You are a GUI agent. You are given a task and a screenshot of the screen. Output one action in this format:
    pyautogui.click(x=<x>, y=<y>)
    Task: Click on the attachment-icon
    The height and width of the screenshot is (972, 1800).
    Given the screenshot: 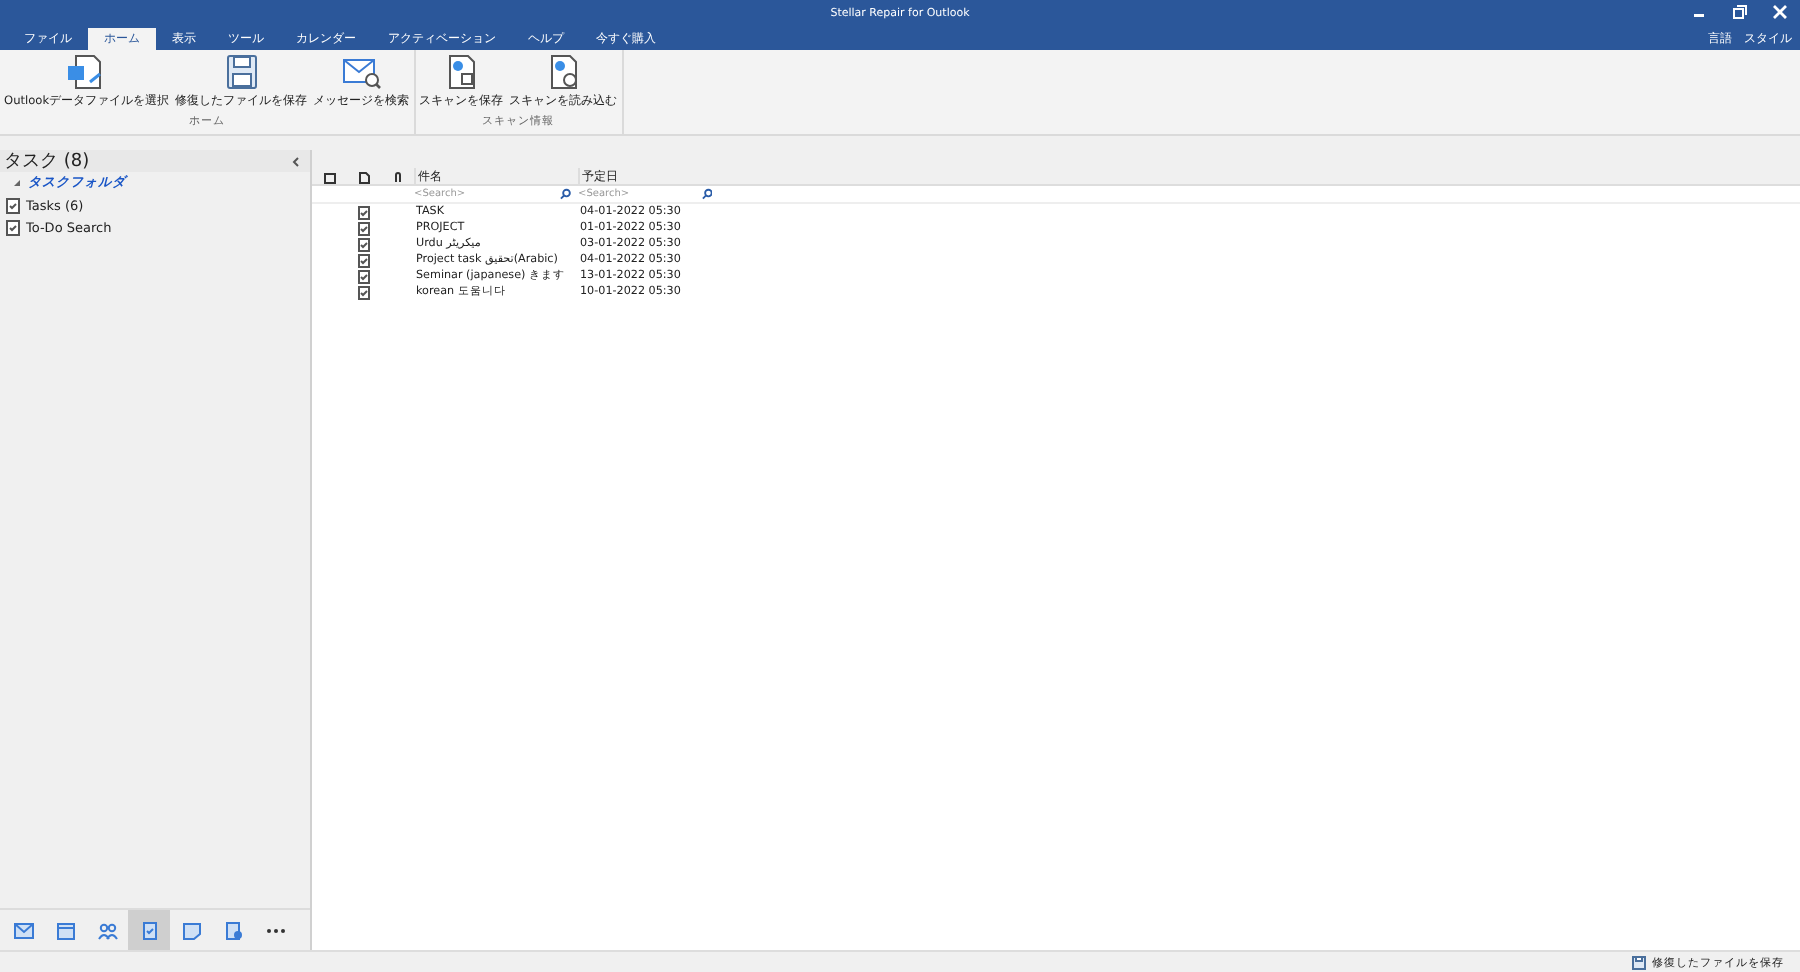 What is the action you would take?
    pyautogui.click(x=397, y=177)
    